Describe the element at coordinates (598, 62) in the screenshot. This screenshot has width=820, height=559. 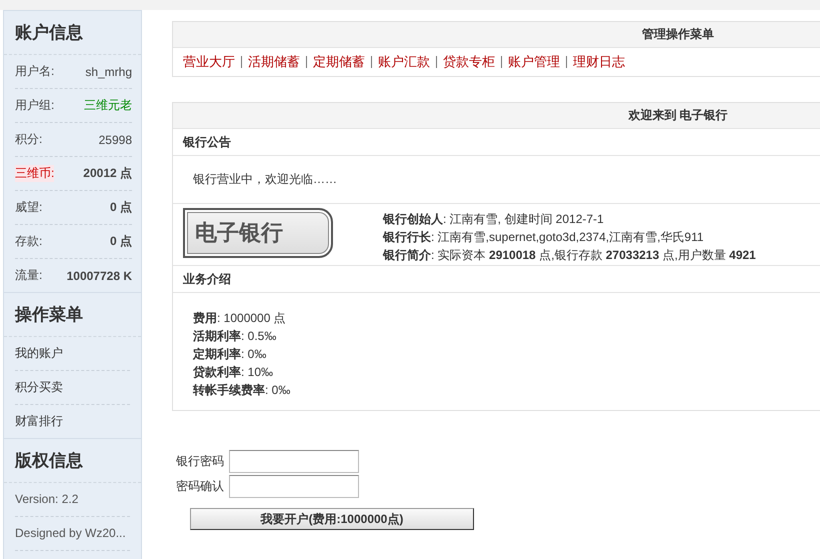
I see `menu-link: 理财日志` at that location.